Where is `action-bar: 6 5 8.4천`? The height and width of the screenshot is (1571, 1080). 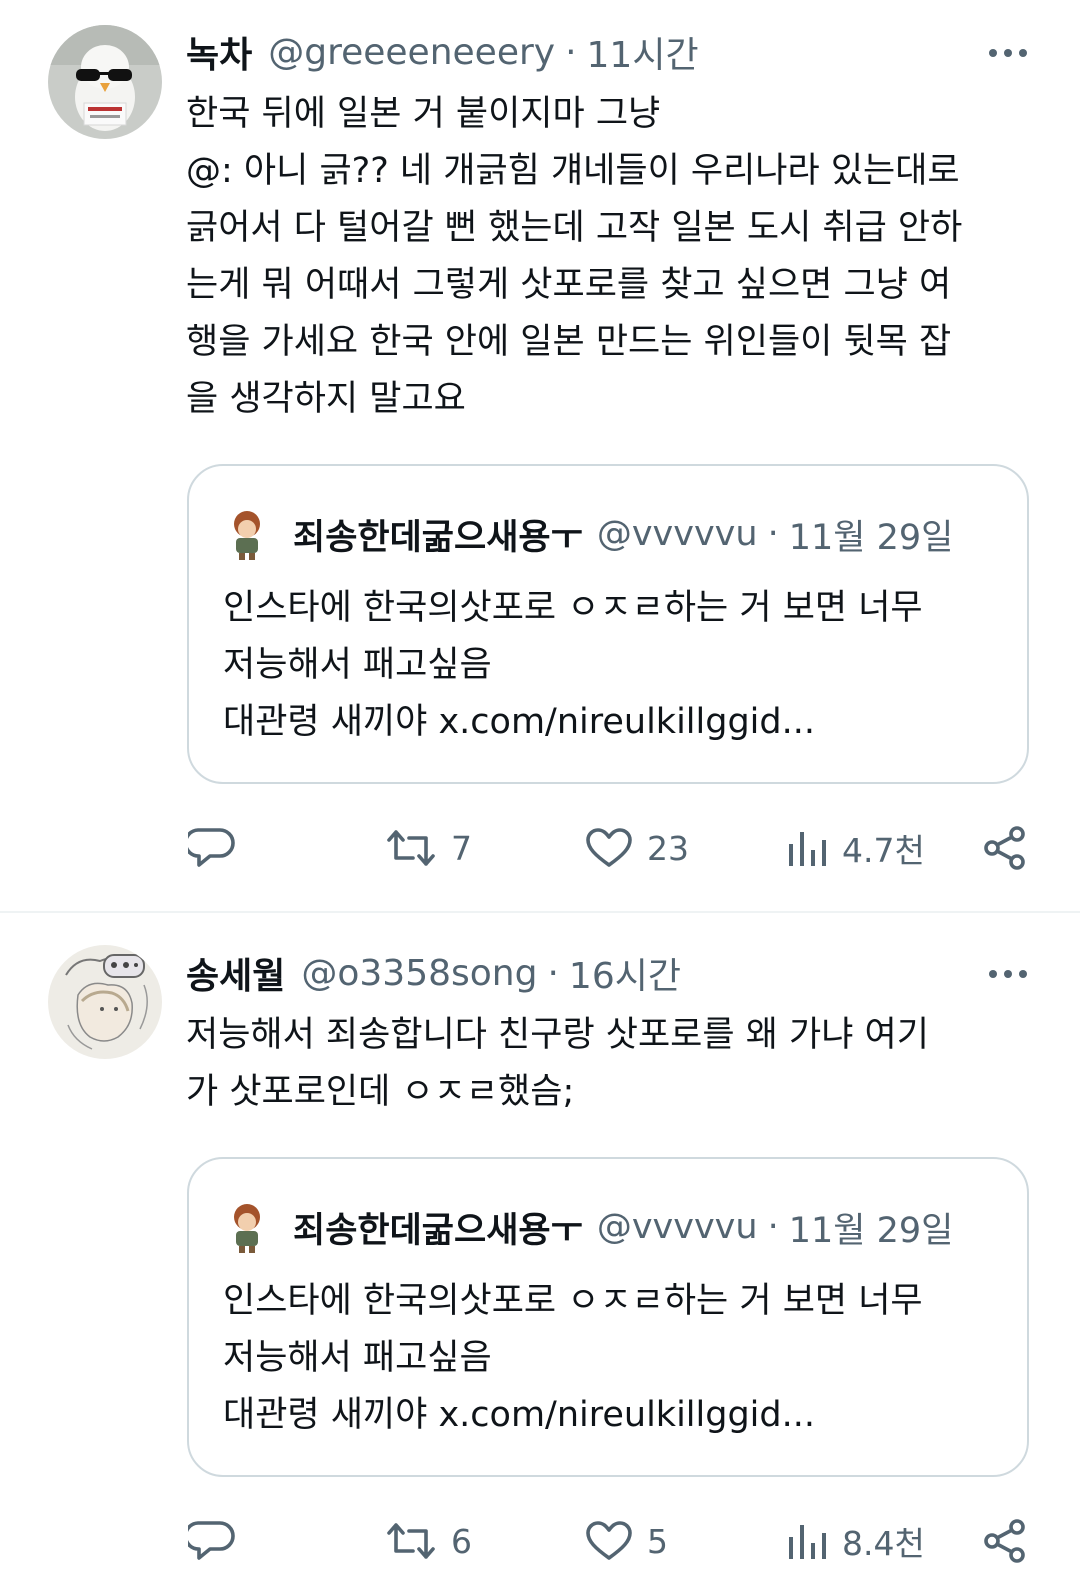
action-bar: 6 5 8.4천 is located at coordinates (540, 1541).